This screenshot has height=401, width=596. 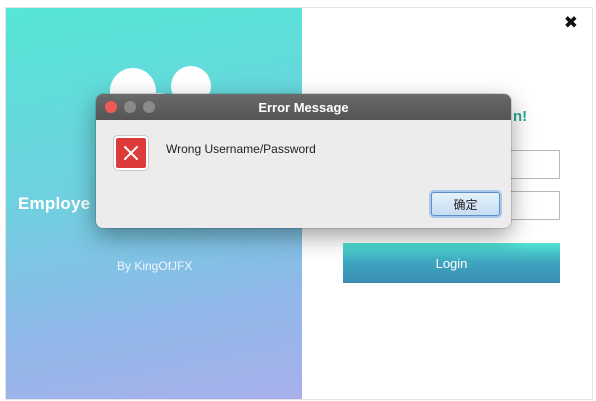 What do you see at coordinates (54, 203) in the screenshot?
I see `app-title: Employe` at bounding box center [54, 203].